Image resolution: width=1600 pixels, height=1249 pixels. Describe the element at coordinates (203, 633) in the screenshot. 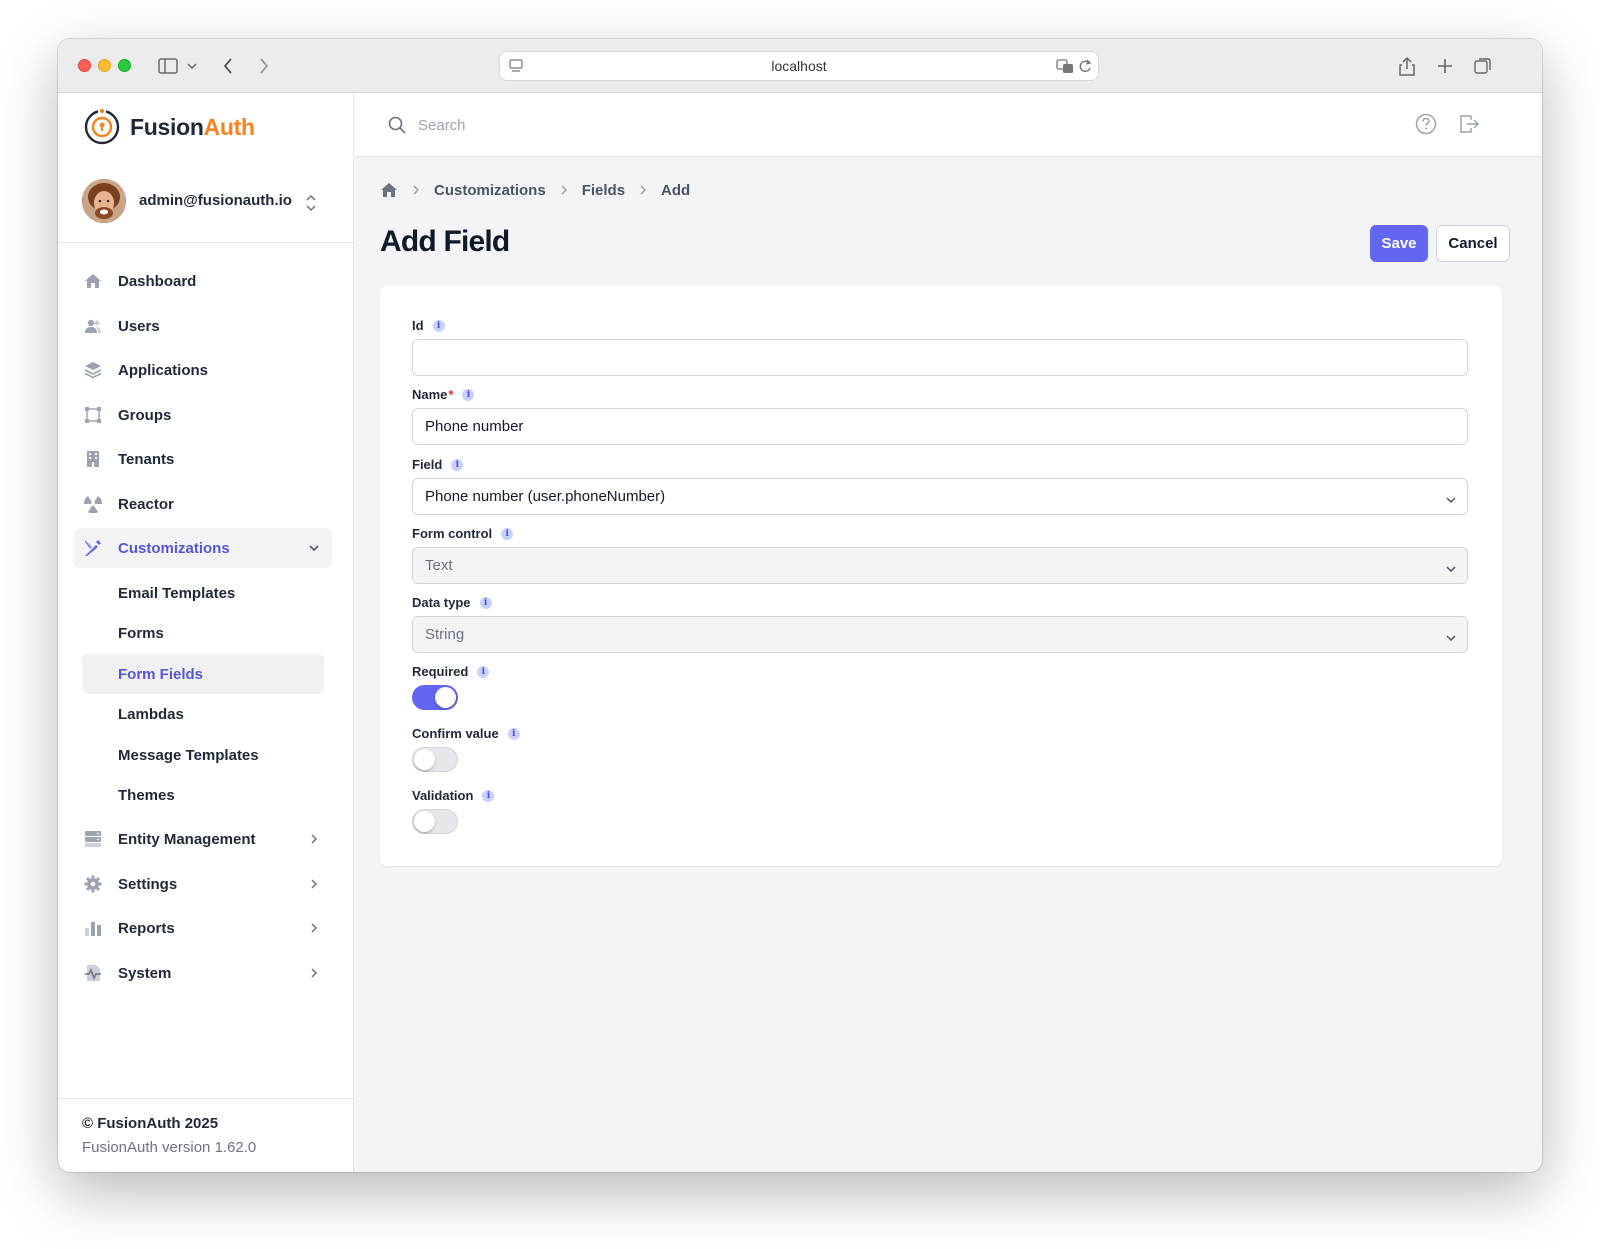

I see `sidebar-subitem-forms: Forms` at that location.